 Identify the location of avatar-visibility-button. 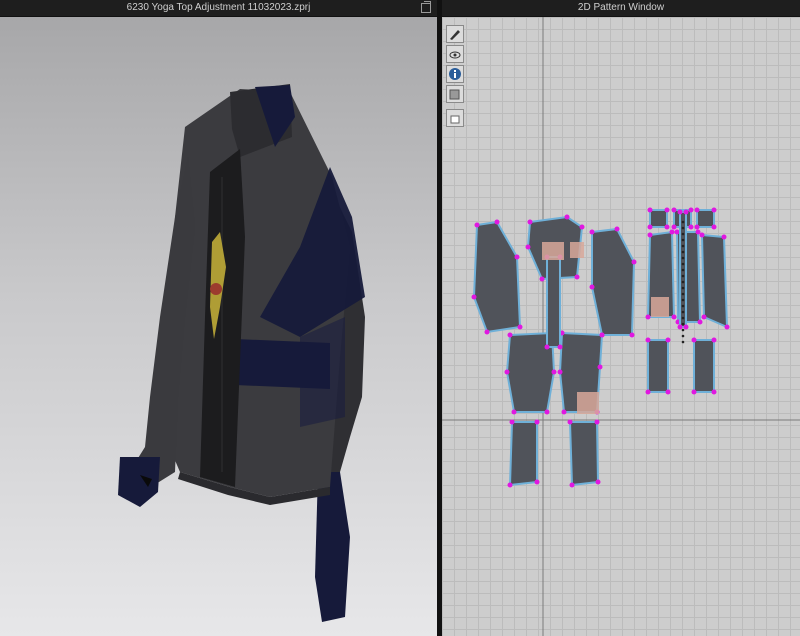
(455, 54).